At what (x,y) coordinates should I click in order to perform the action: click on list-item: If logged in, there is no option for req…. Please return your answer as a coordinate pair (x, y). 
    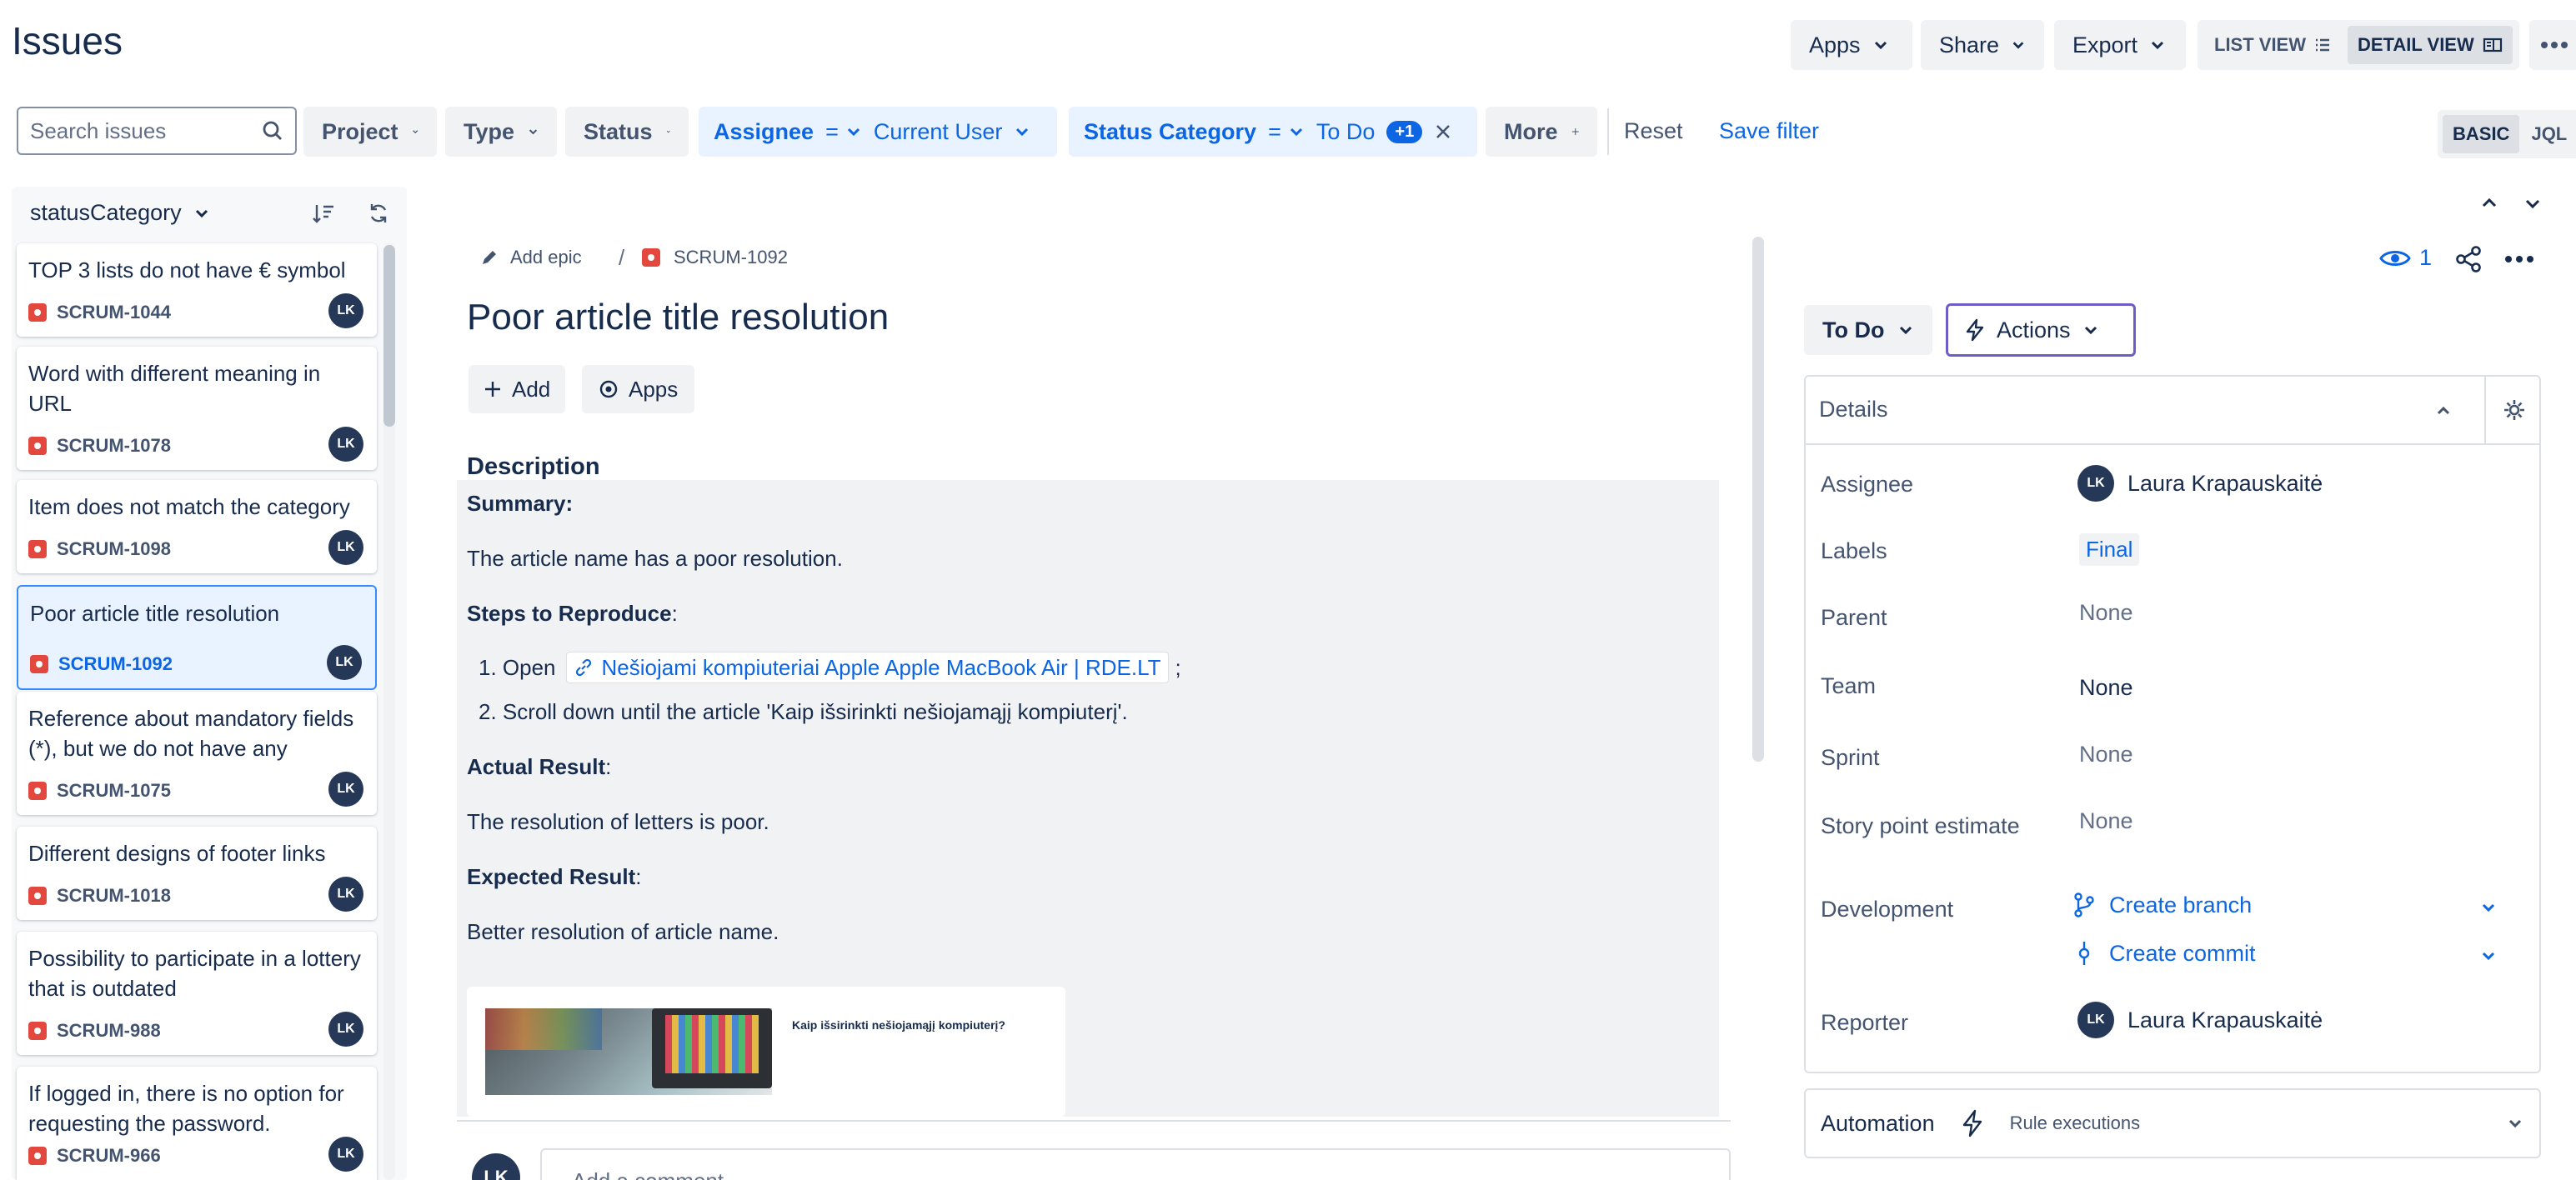
    Looking at the image, I should click on (197, 1123).